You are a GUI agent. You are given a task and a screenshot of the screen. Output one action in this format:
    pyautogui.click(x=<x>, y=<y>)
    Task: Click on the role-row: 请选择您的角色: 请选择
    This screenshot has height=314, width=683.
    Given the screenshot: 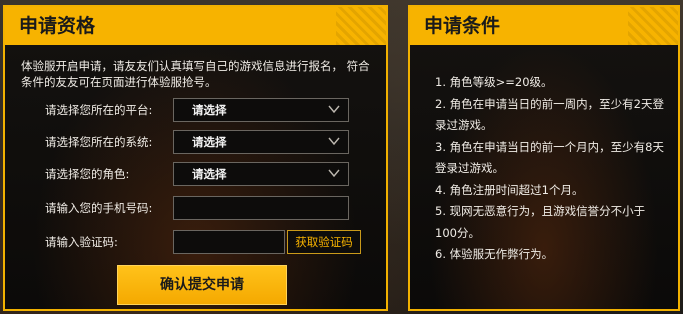 What is the action you would take?
    pyautogui.click(x=197, y=174)
    